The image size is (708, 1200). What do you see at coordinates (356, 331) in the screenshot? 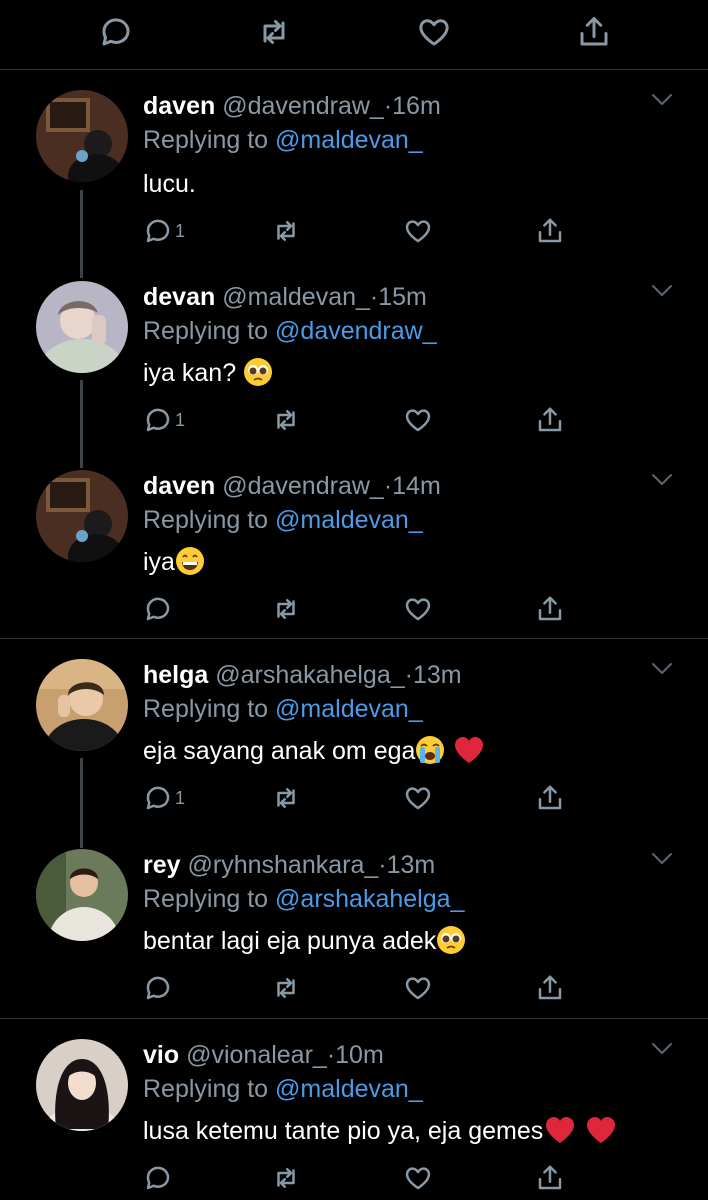
I see `mention-link: @davendraw_` at bounding box center [356, 331].